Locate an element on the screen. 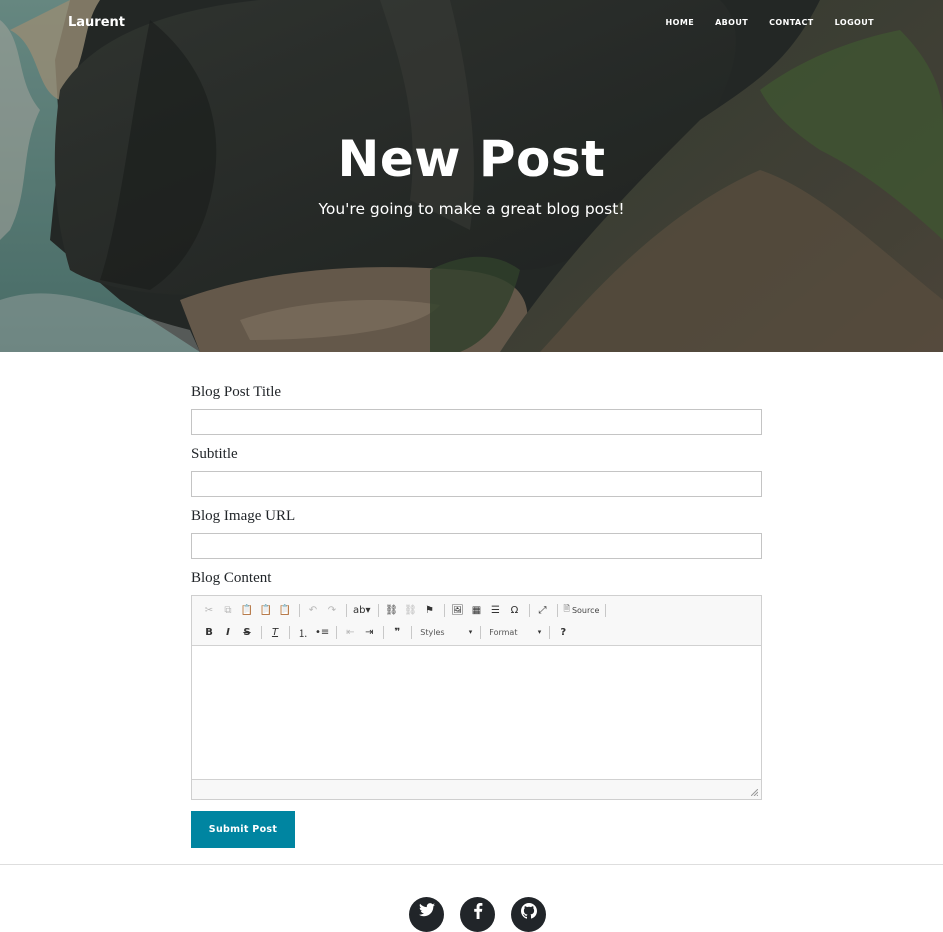 The width and height of the screenshot is (943, 932). special-char-icon: Ω is located at coordinates (515, 610).